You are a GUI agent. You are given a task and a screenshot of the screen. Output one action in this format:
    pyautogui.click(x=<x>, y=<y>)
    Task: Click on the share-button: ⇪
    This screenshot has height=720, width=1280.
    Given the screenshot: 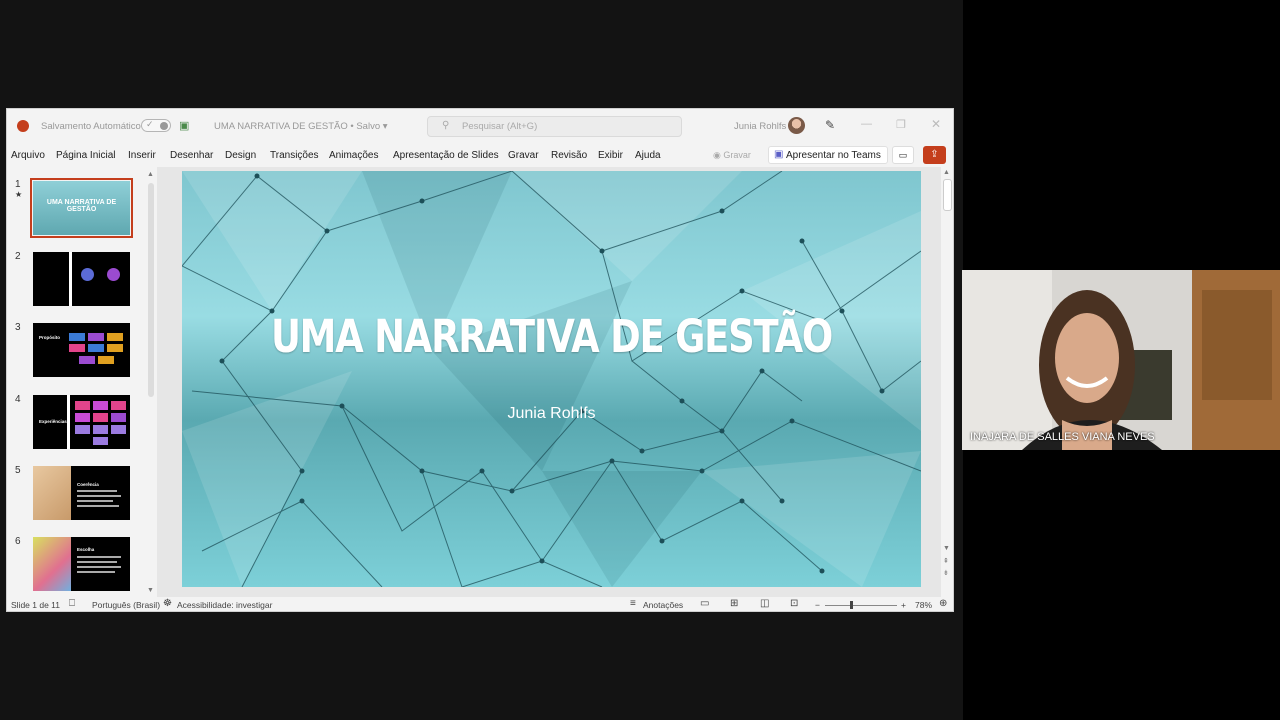 What is the action you would take?
    pyautogui.click(x=934, y=155)
    